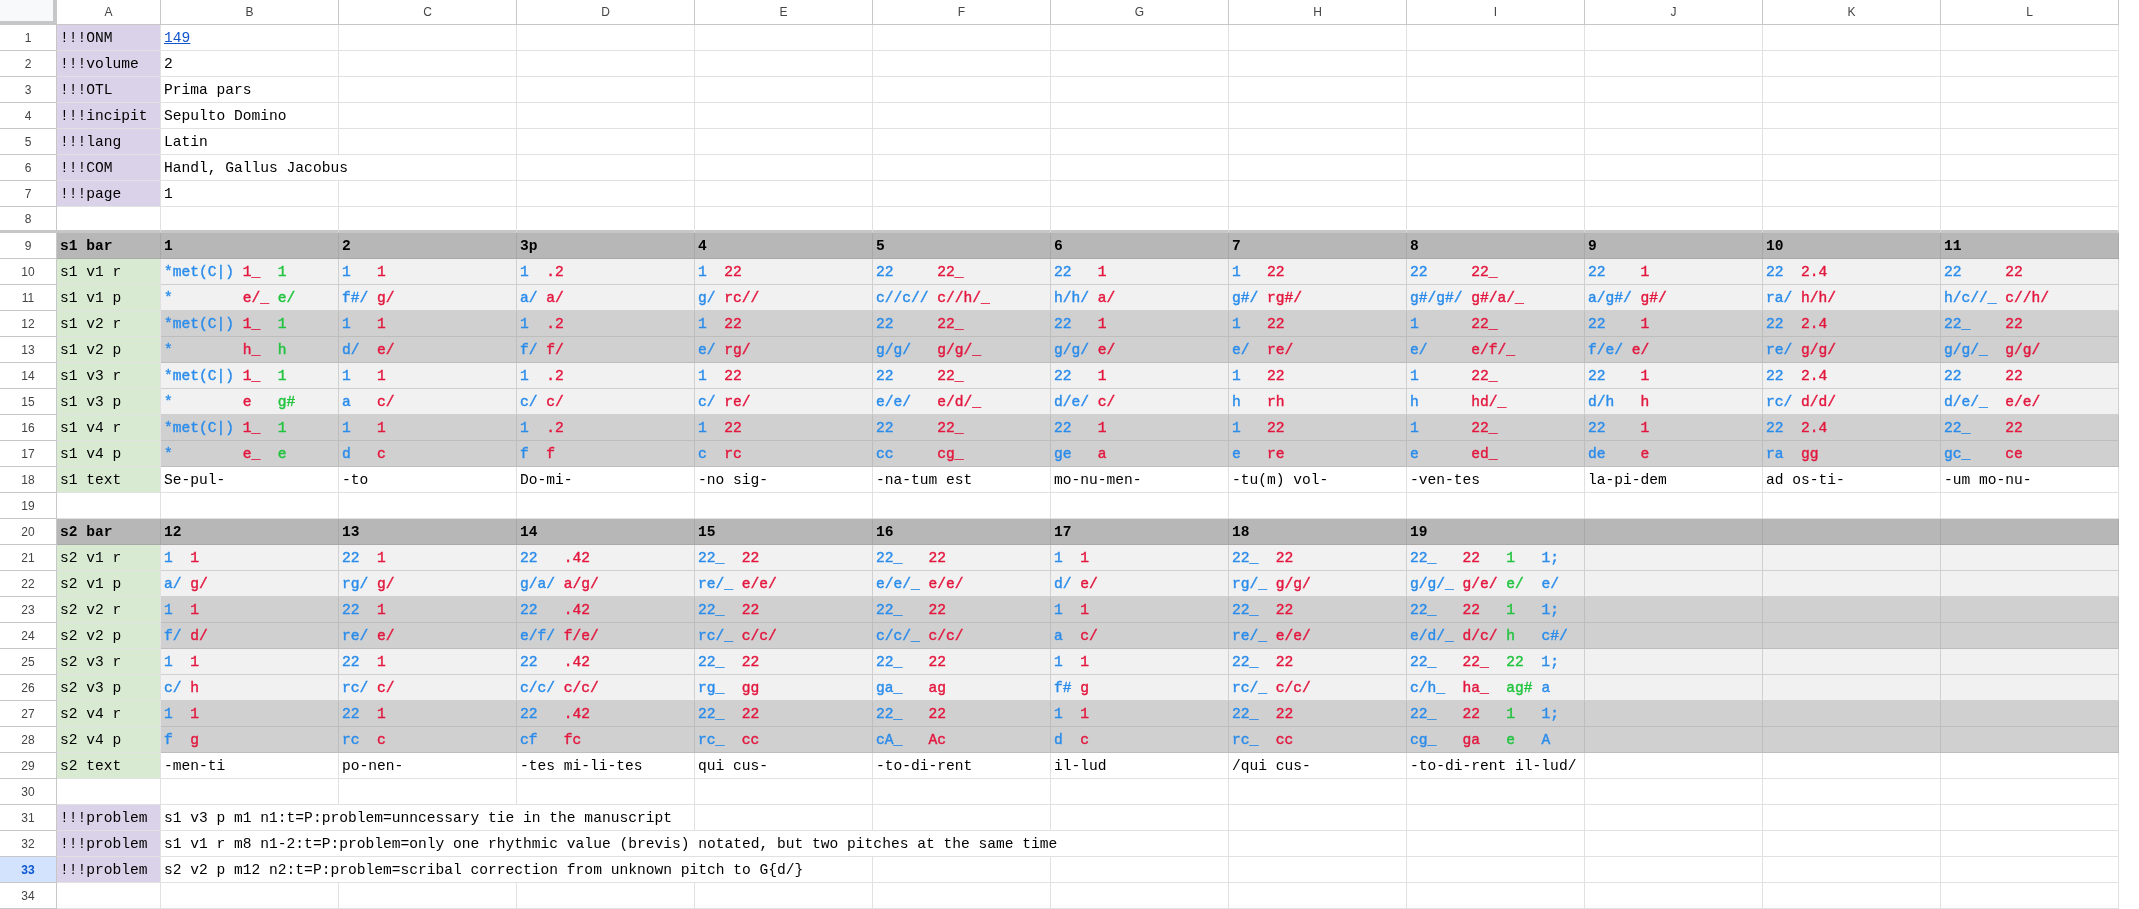 Image resolution: width=2139 pixels, height=909 pixels. What do you see at coordinates (1674, 12) in the screenshot?
I see `column-header: J` at bounding box center [1674, 12].